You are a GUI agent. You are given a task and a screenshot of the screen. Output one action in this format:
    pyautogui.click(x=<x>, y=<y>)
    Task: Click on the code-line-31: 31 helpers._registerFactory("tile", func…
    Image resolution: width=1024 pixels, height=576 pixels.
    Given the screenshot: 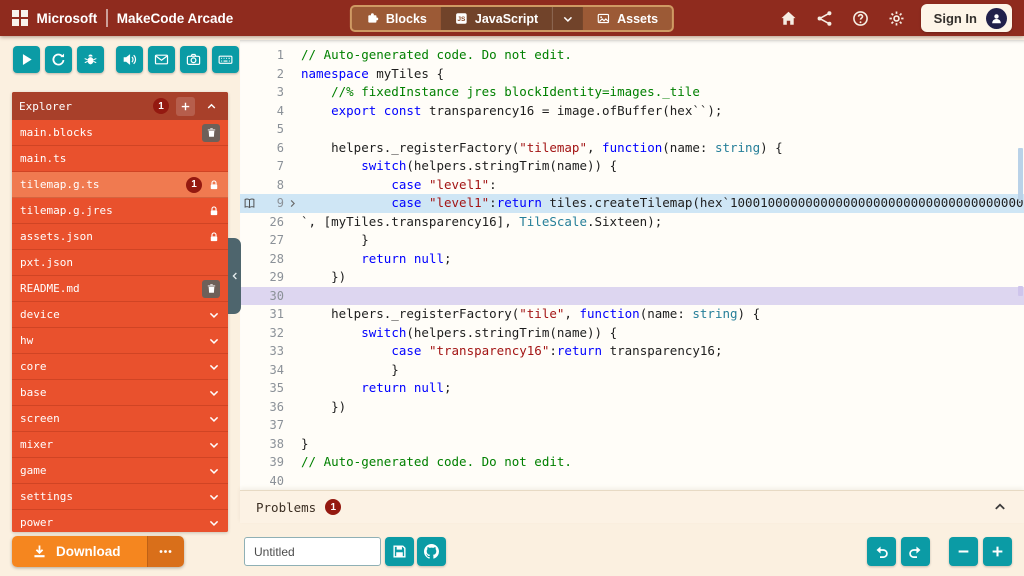 What is the action you would take?
    pyautogui.click(x=632, y=314)
    